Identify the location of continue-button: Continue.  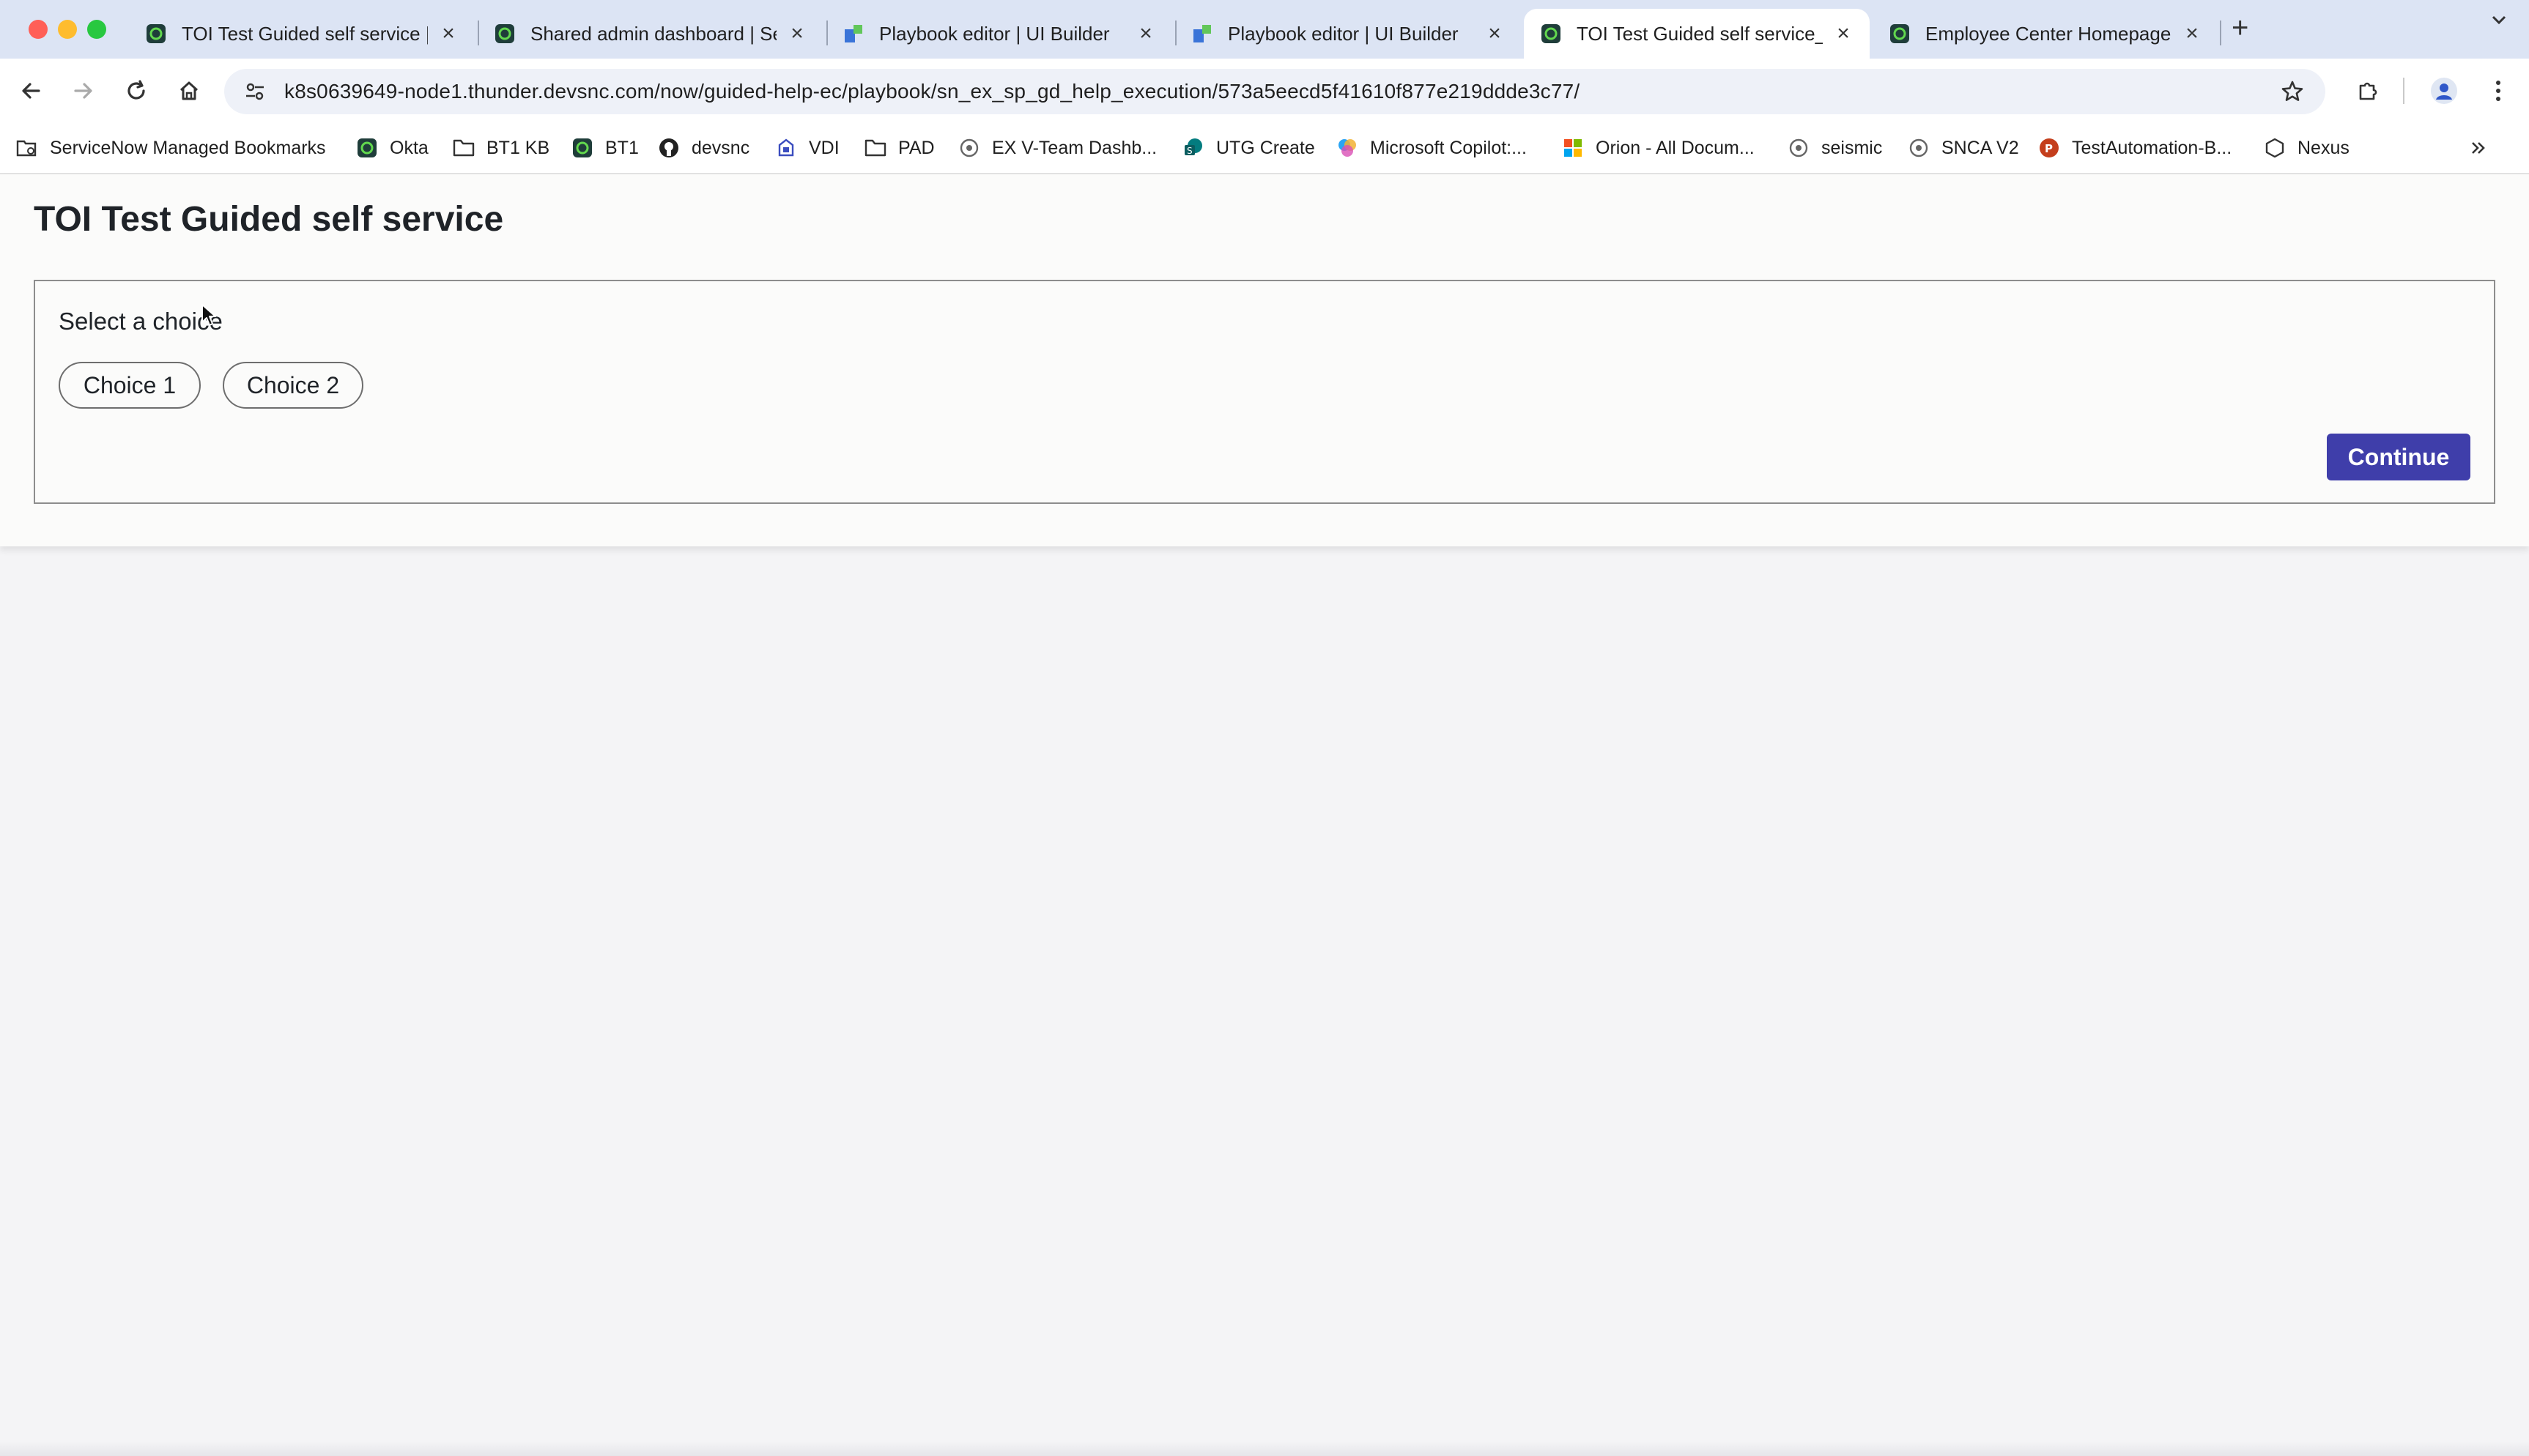
(2398, 457).